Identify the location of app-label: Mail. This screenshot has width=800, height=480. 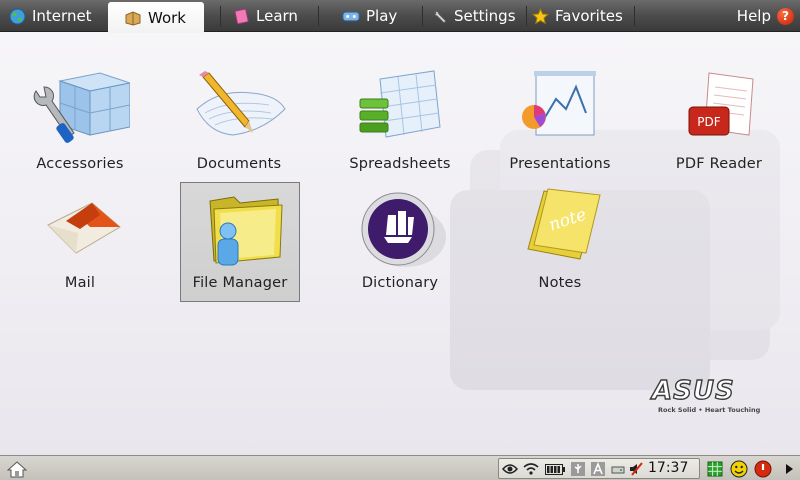
(80, 283).